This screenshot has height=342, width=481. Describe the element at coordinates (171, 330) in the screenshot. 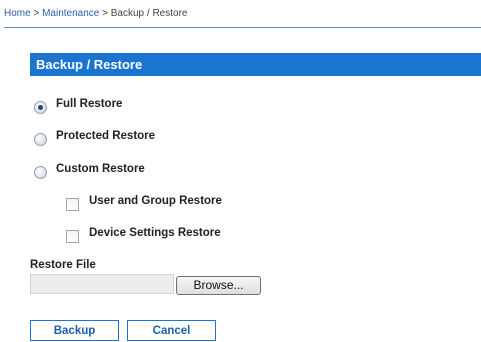

I see `cancel-button: Cancel` at that location.